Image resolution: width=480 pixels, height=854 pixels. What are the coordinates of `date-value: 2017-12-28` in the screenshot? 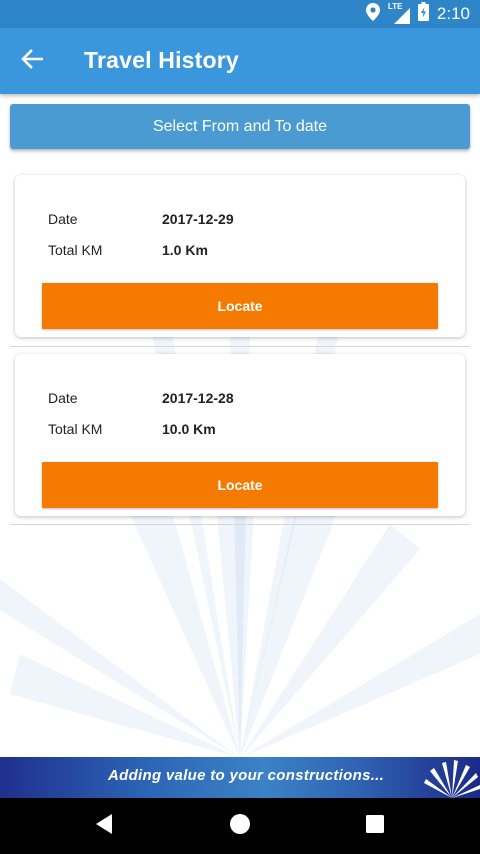 It's located at (198, 398).